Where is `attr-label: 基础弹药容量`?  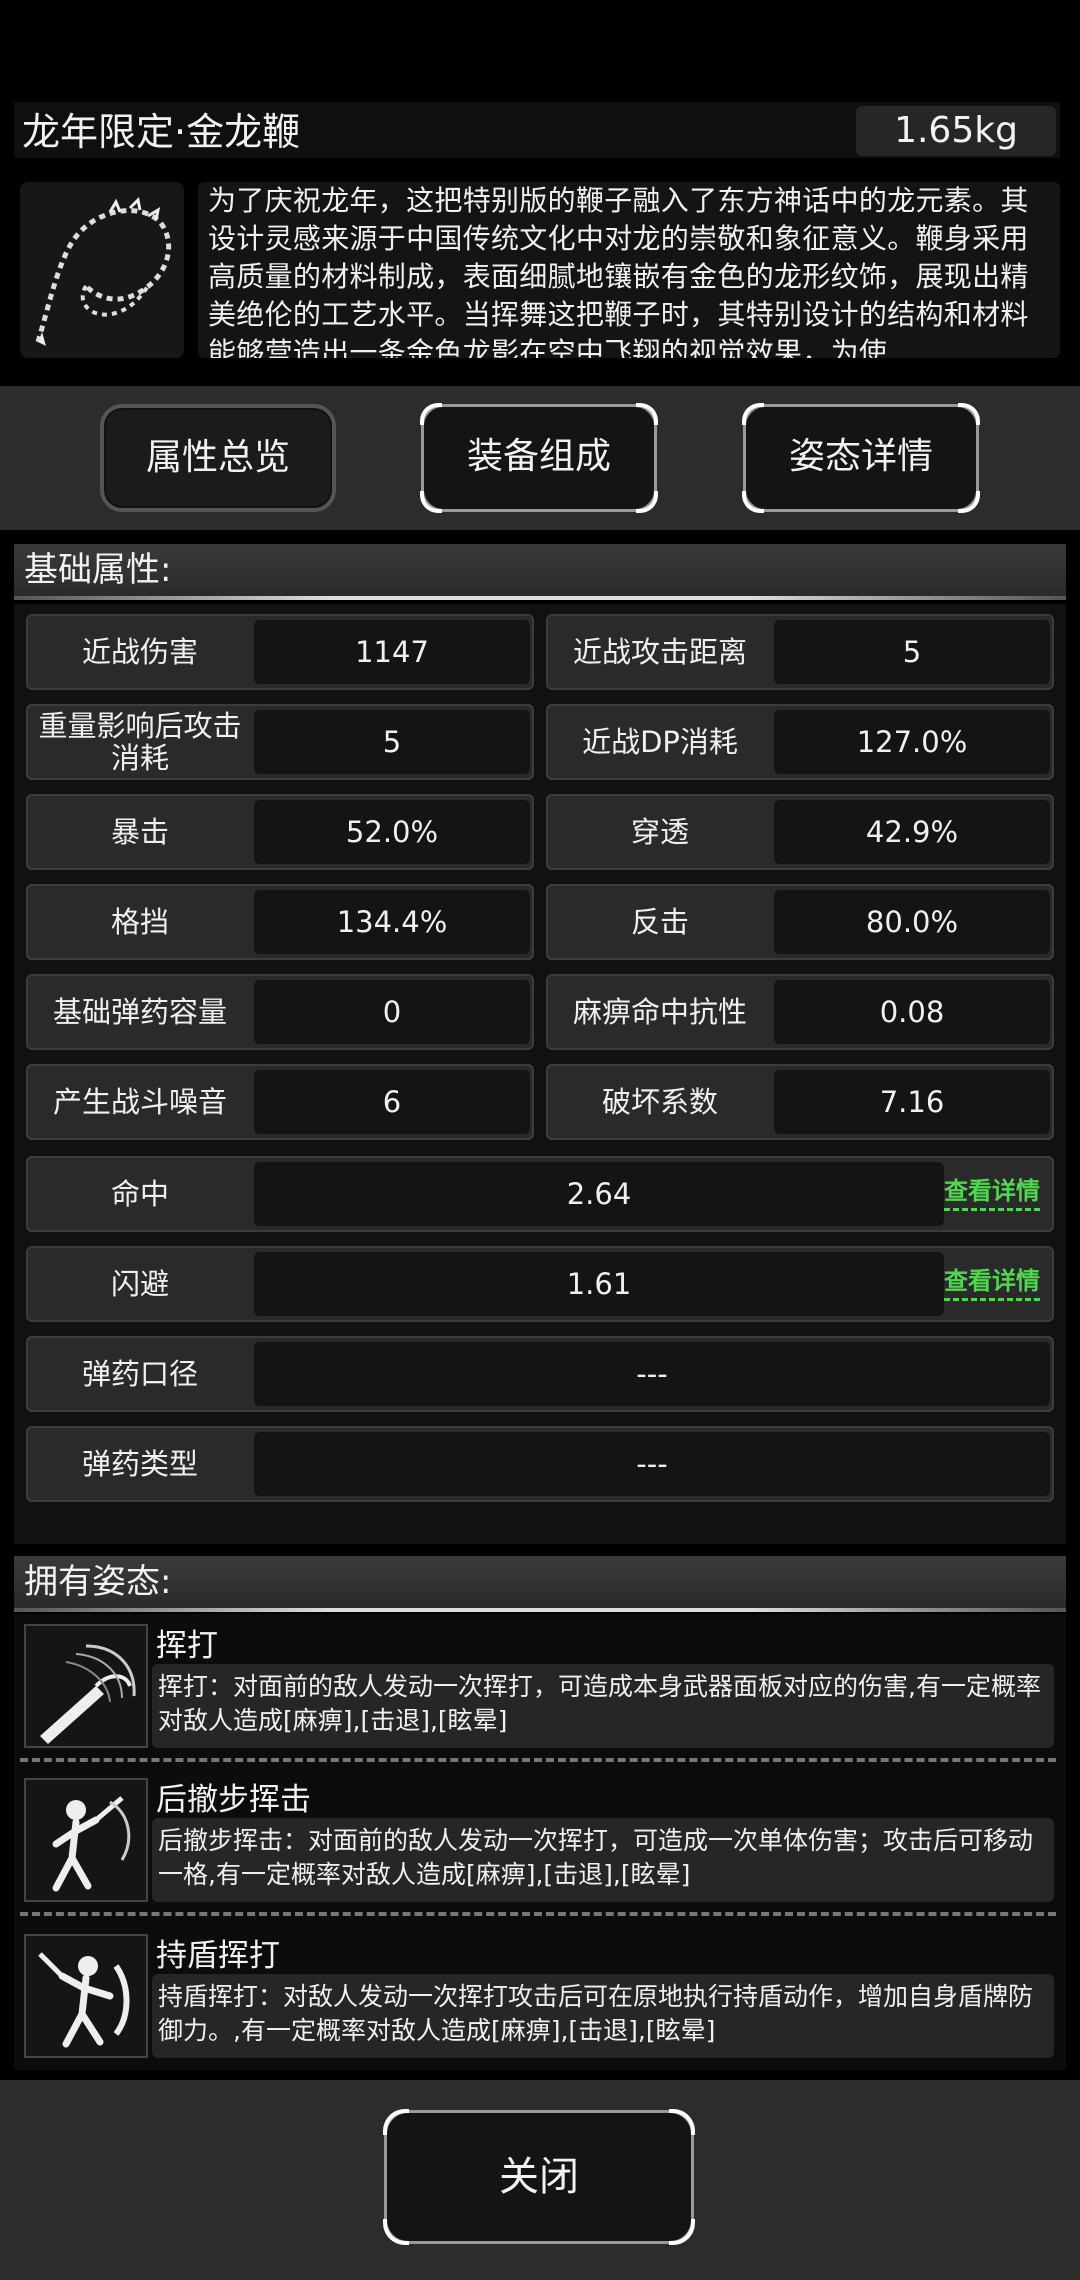
attr-label: 基础弹药容量 is located at coordinates (139, 1012).